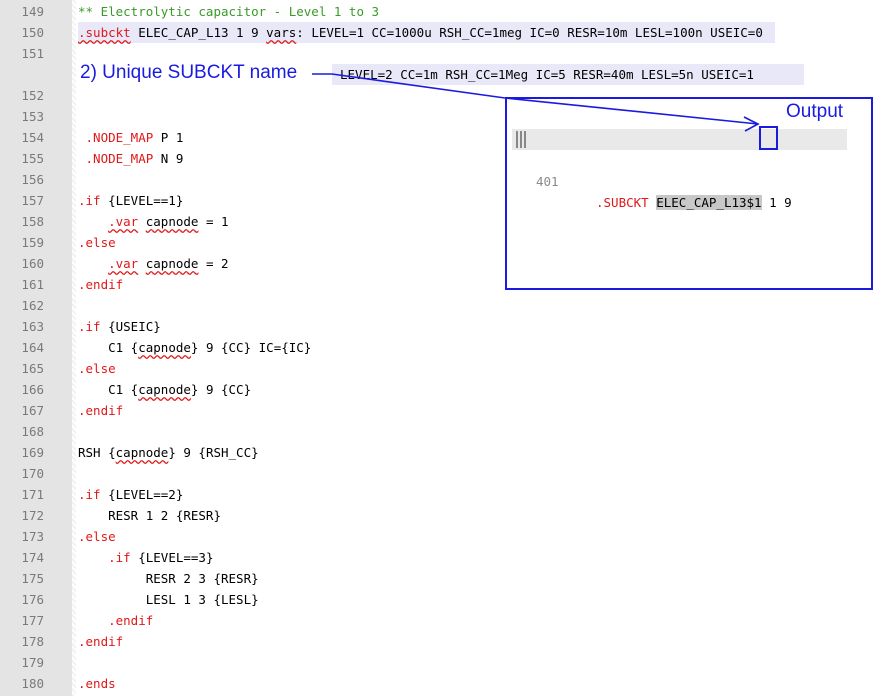  I want to click on annotation-arrows, so click(536, 102).